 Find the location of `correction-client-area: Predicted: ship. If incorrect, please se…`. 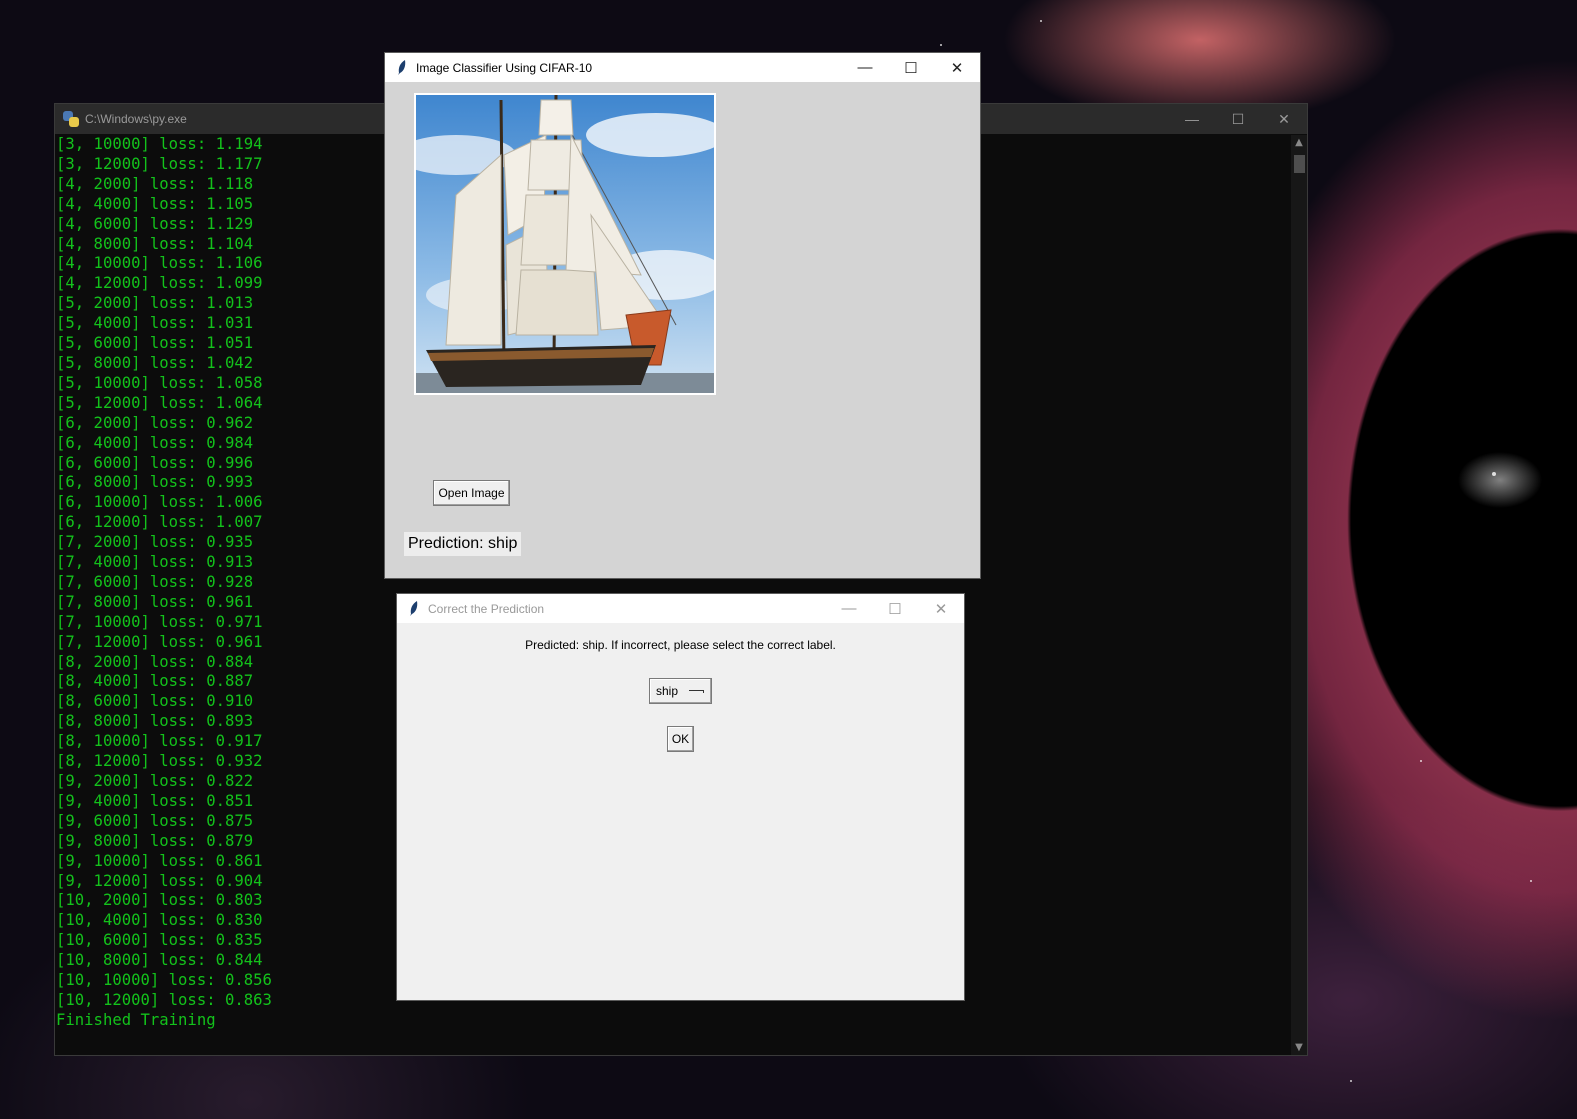

correction-client-area: Predicted: ship. If incorrect, please se… is located at coordinates (680, 811).